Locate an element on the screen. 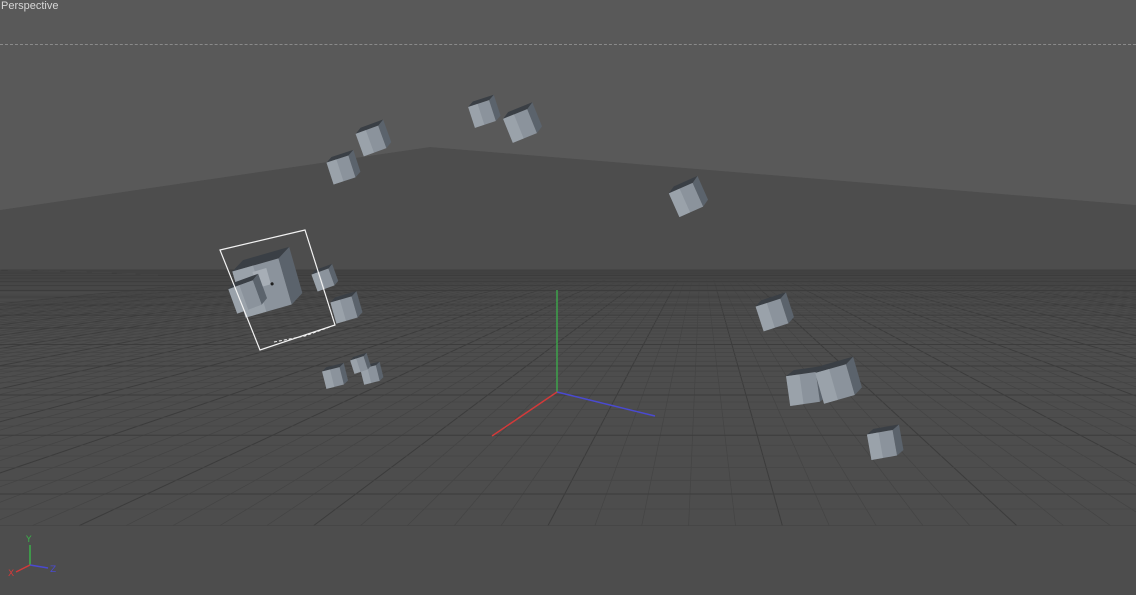 The height and width of the screenshot is (595, 1136). viewport-title: Perspective is located at coordinates (29, 6).